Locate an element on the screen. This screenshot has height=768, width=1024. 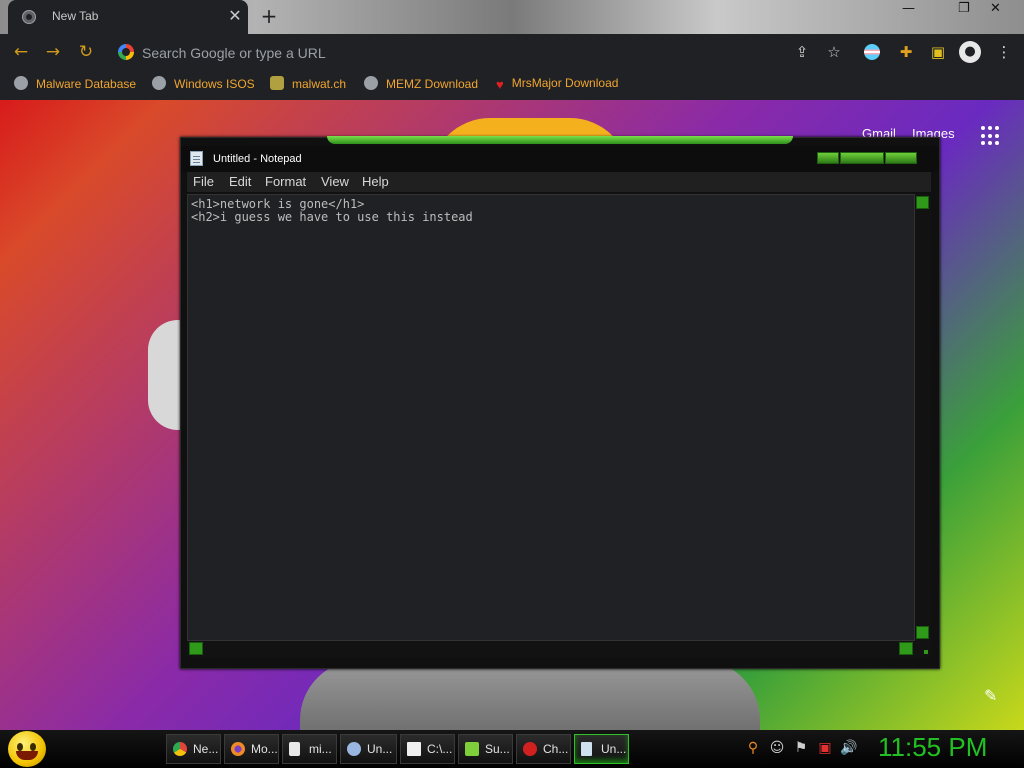
apps-grid-icon is located at coordinates (991, 136).